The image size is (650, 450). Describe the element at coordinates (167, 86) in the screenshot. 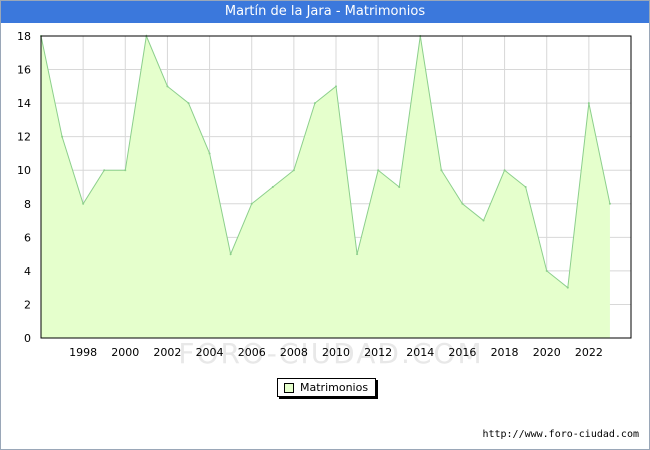

I see `data-point-2002` at that location.